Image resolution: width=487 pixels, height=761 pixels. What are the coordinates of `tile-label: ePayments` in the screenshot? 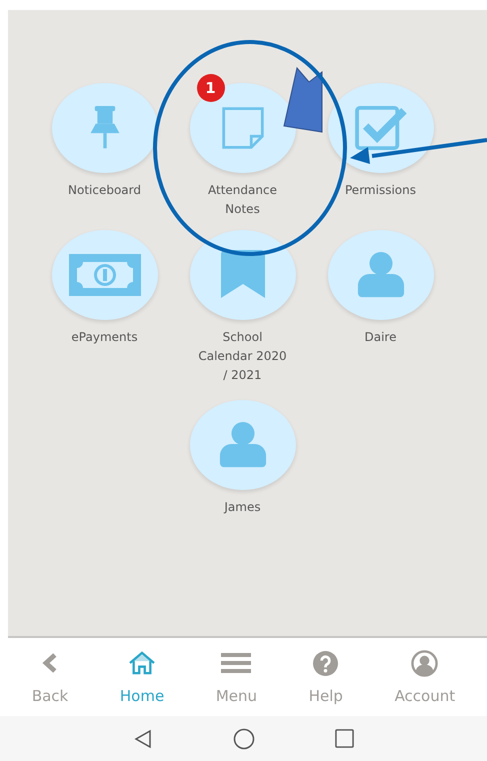 It's located at (104, 337).